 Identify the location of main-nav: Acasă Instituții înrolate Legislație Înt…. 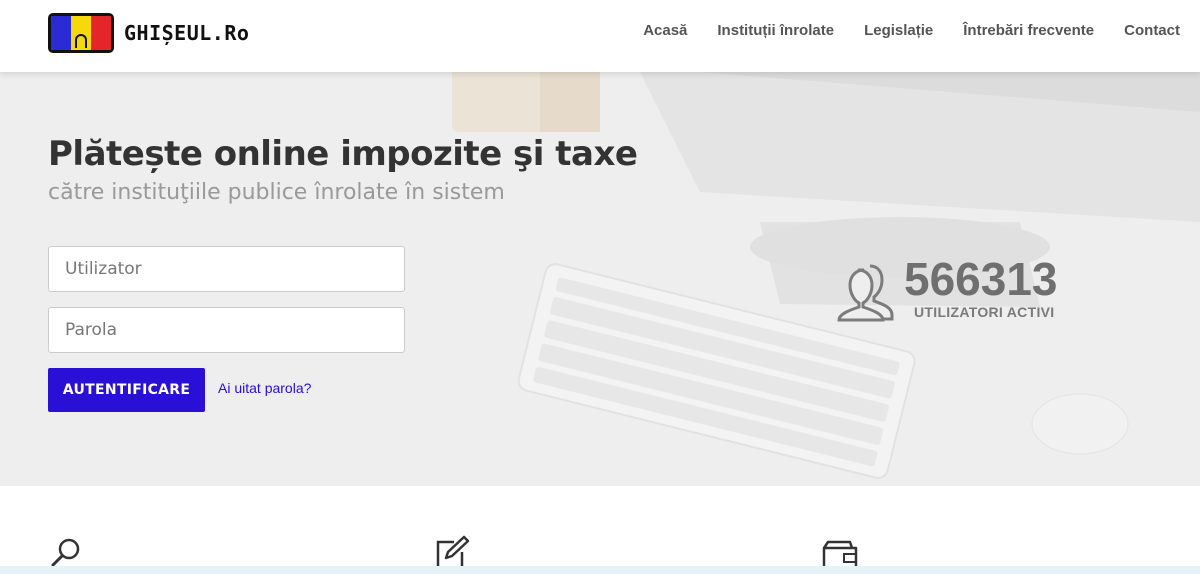
(911, 30).